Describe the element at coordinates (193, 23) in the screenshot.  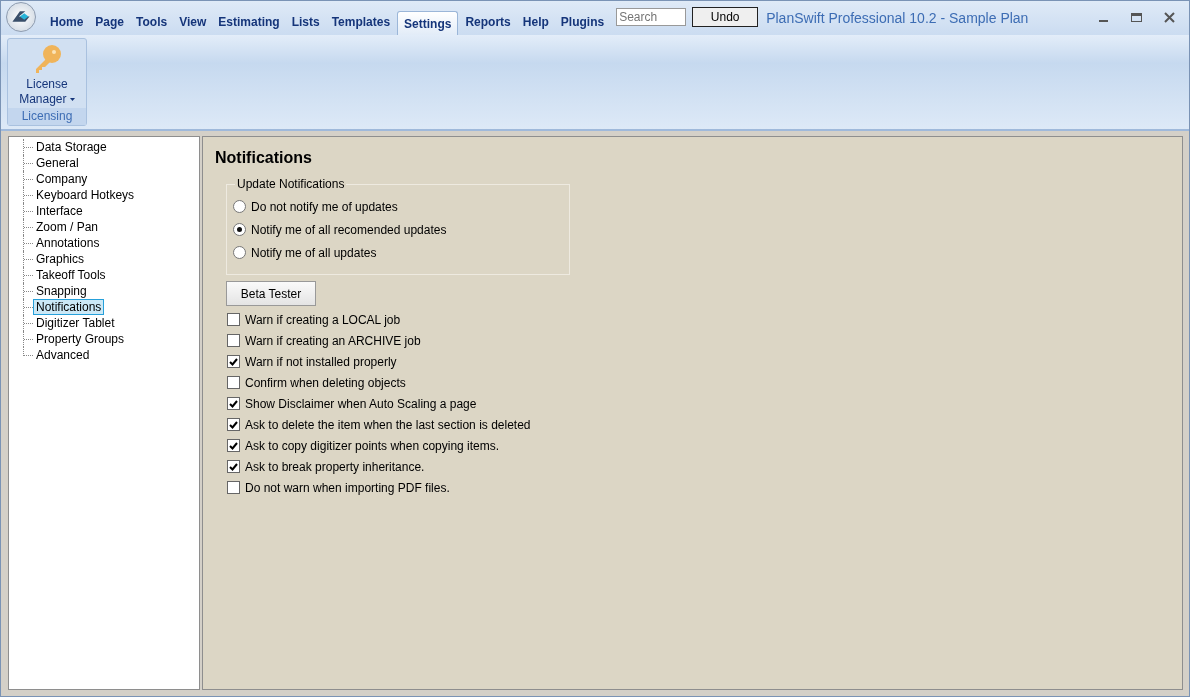
I see `ribbon-tab: View` at that location.